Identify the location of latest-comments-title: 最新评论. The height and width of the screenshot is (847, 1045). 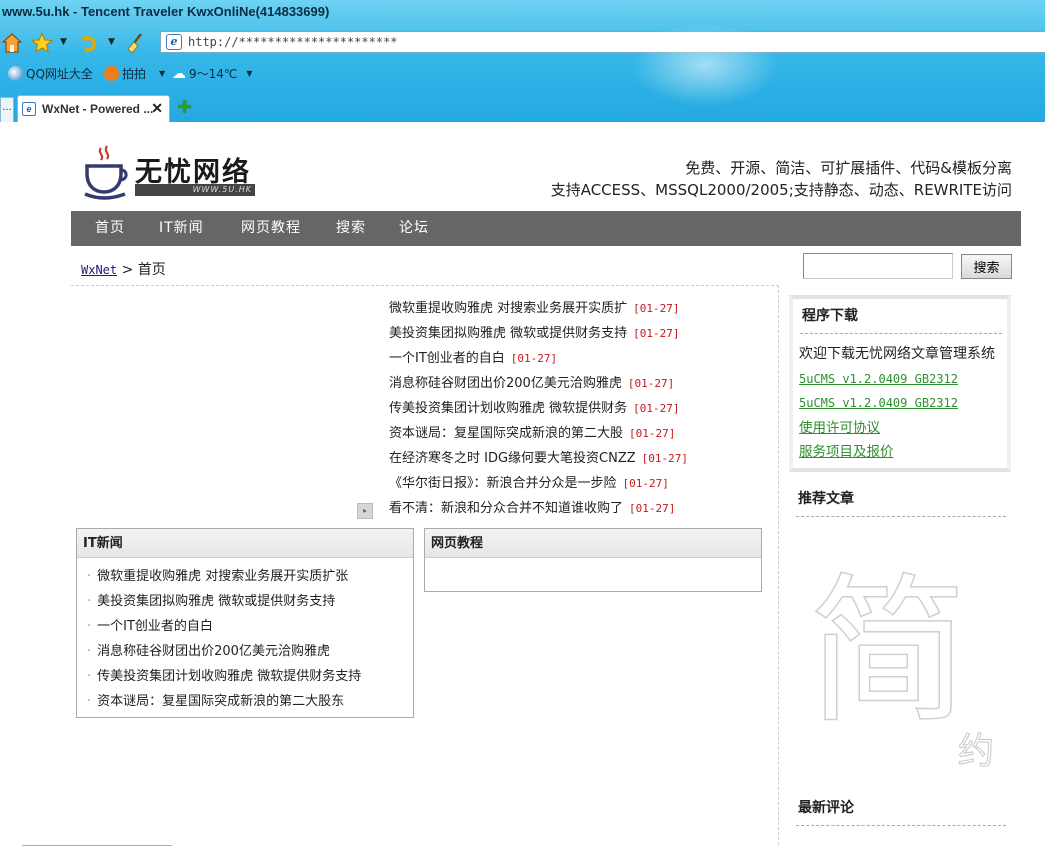
(826, 808).